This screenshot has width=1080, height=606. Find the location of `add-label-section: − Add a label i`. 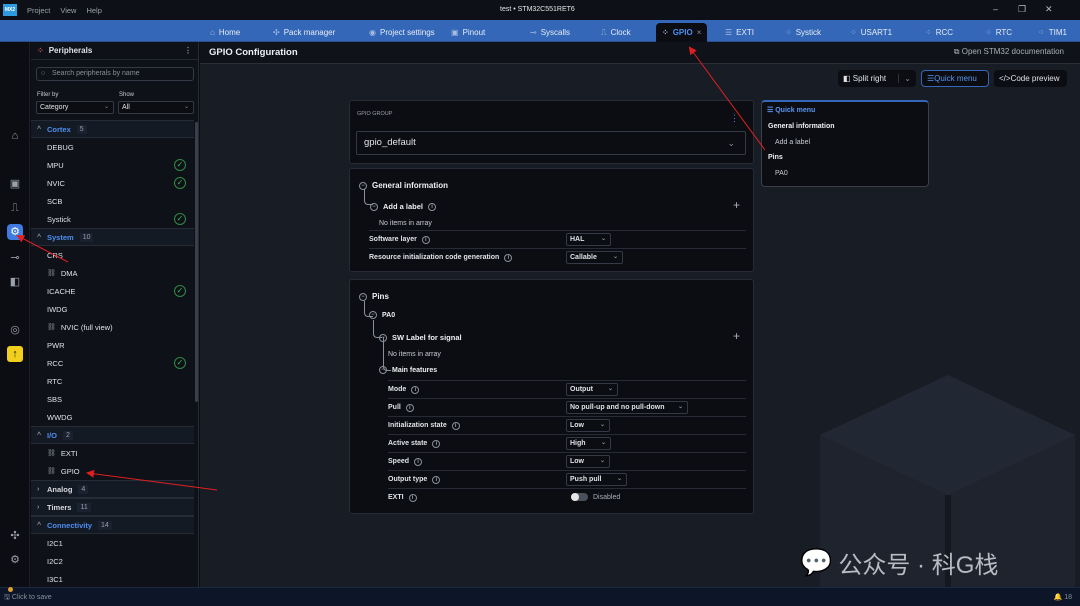

add-label-section: − Add a label i is located at coordinates (403, 206).